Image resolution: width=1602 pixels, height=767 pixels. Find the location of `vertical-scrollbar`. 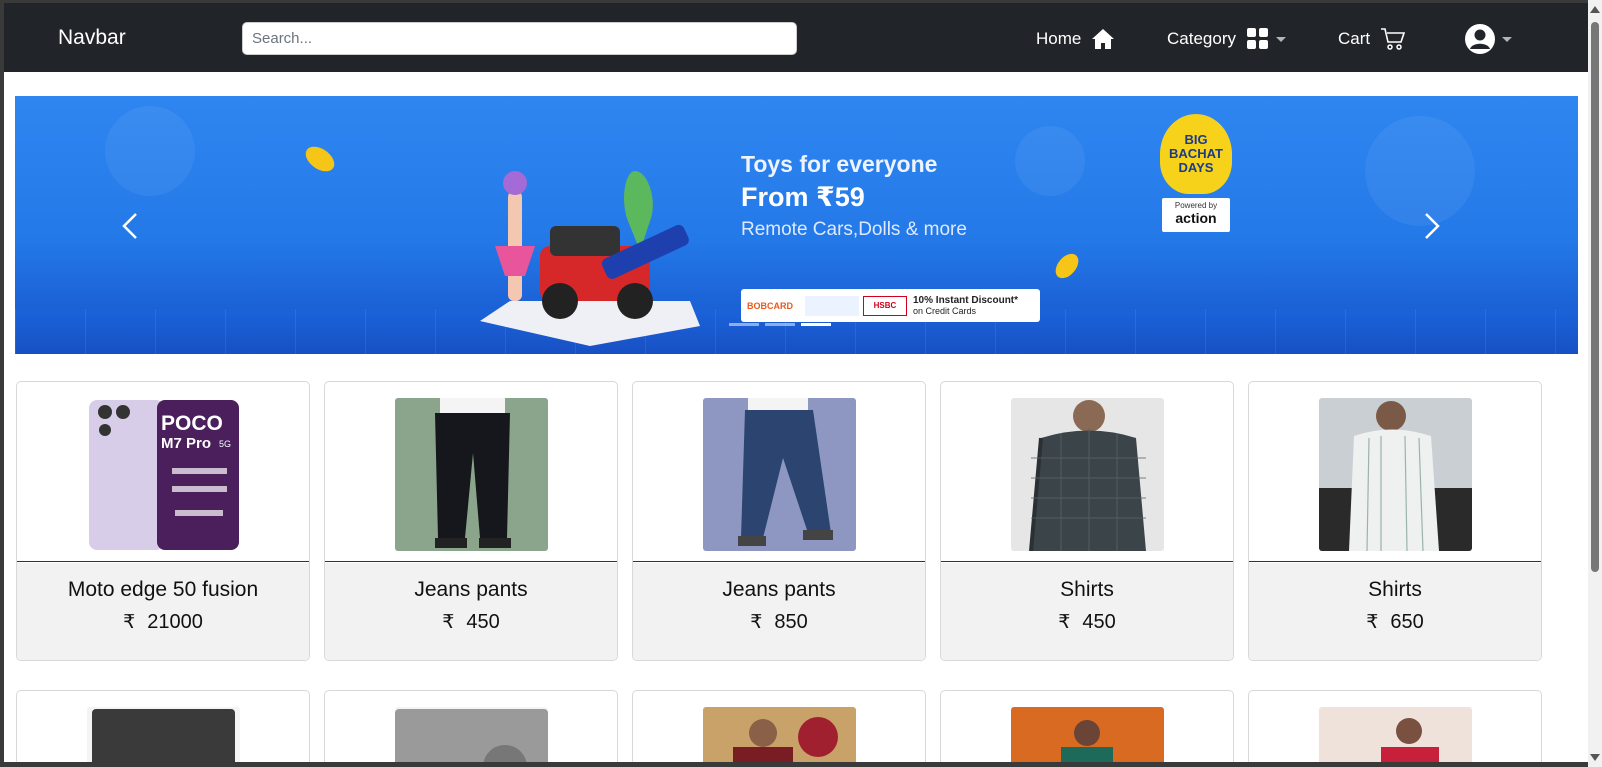

vertical-scrollbar is located at coordinates (1595, 383).